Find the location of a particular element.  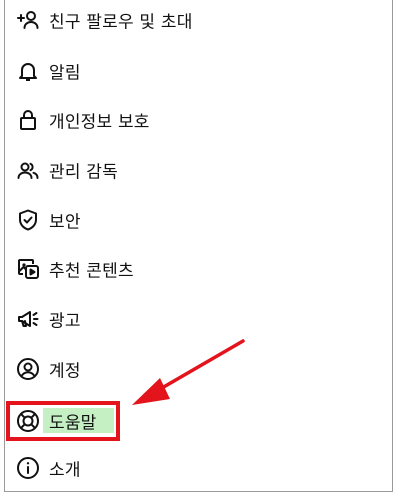

menu-item-supervision: 관리 감독 is located at coordinates (198, 170).